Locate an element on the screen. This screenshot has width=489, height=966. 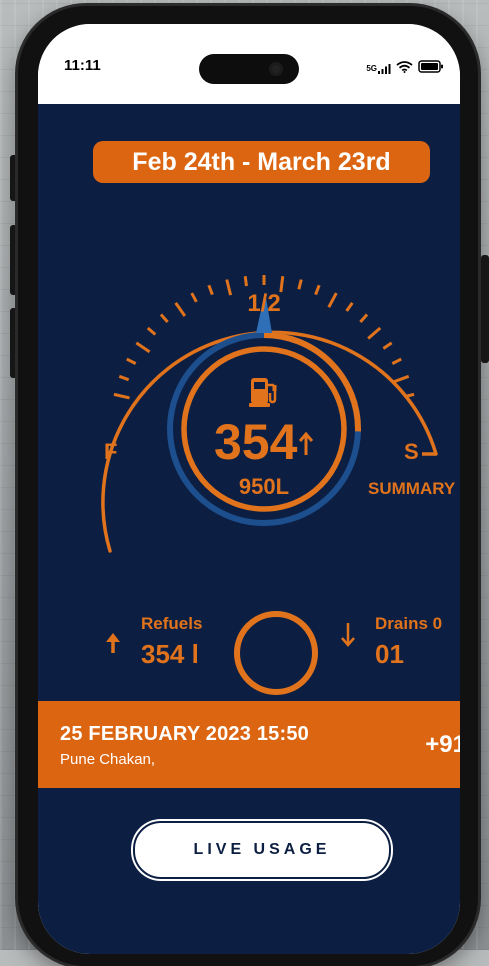
event-banner: 25 FEBRUARY 2023 15:50 Pune Chakan, +91 is located at coordinates (249, 744).